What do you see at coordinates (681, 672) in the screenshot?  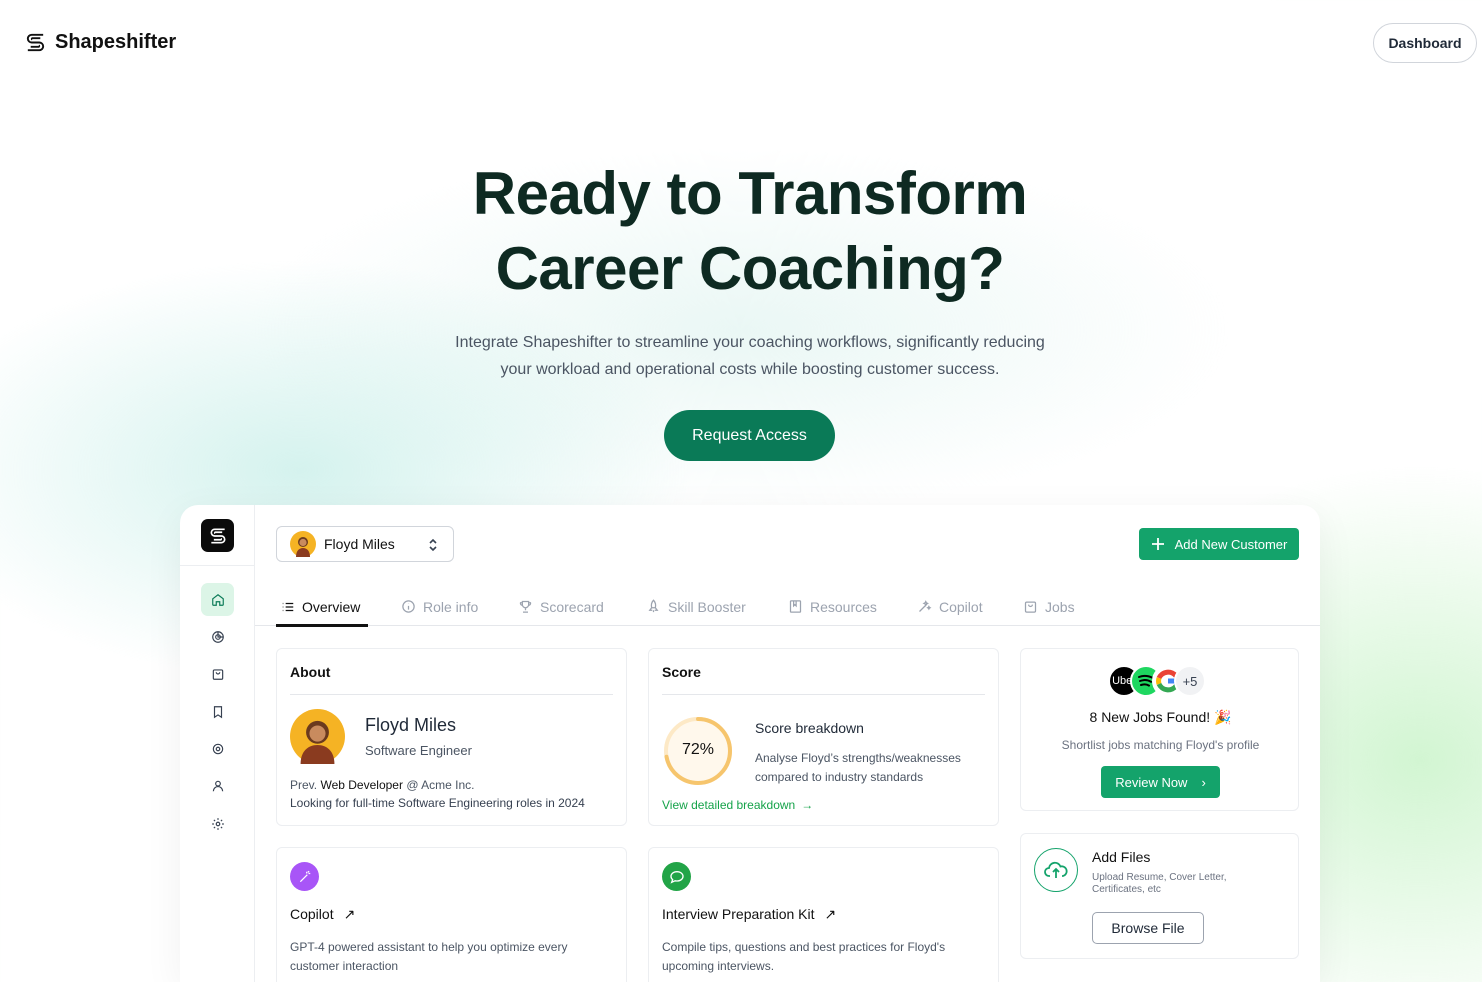 I see `score-title: Score` at bounding box center [681, 672].